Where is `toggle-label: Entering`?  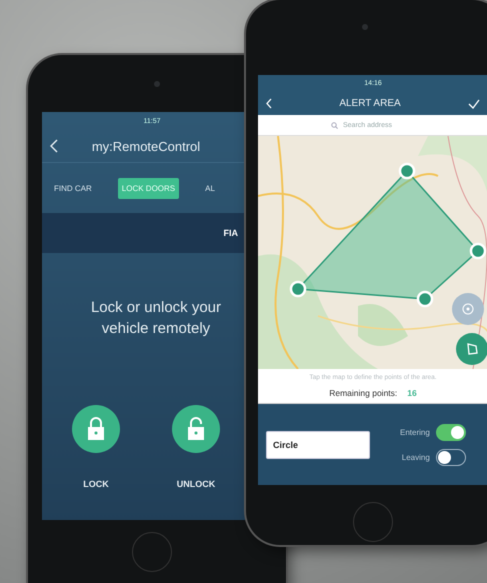 toggle-label: Entering is located at coordinates (415, 432).